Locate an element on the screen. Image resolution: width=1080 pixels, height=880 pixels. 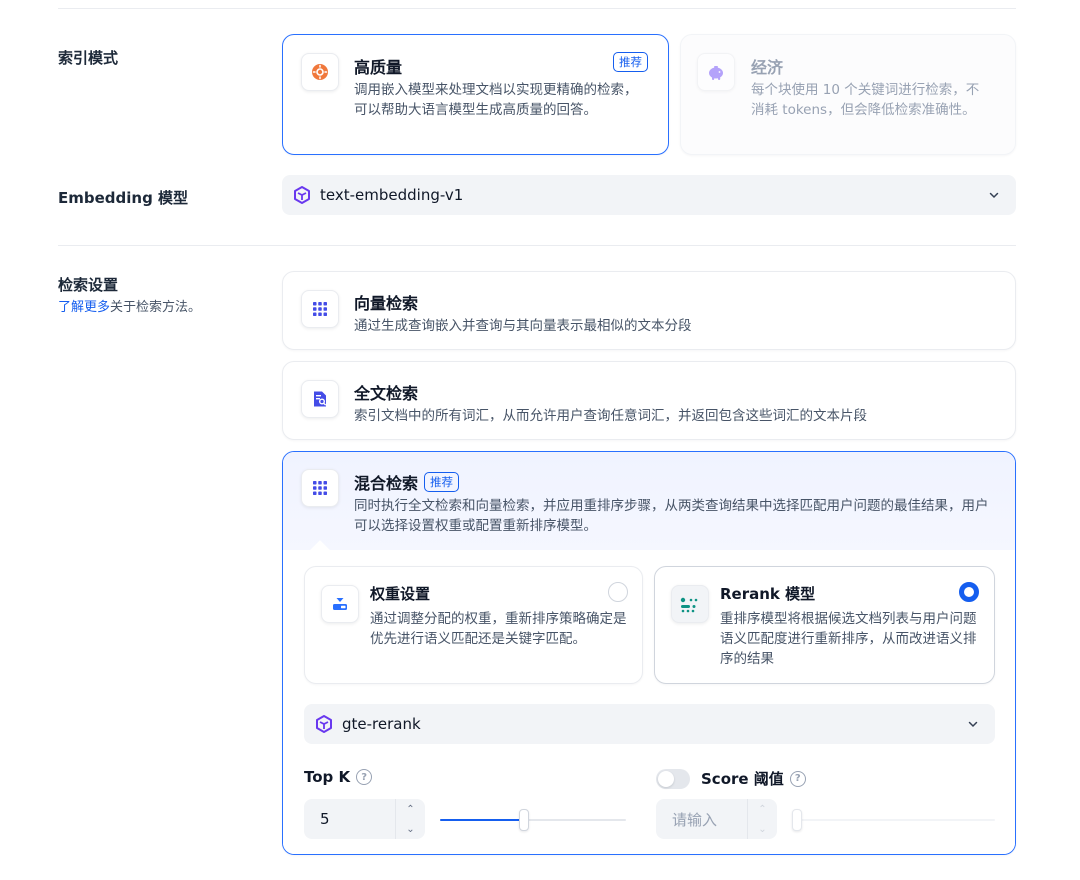
score-threshold-stepper: ⌃ ⌄ is located at coordinates (762, 819).